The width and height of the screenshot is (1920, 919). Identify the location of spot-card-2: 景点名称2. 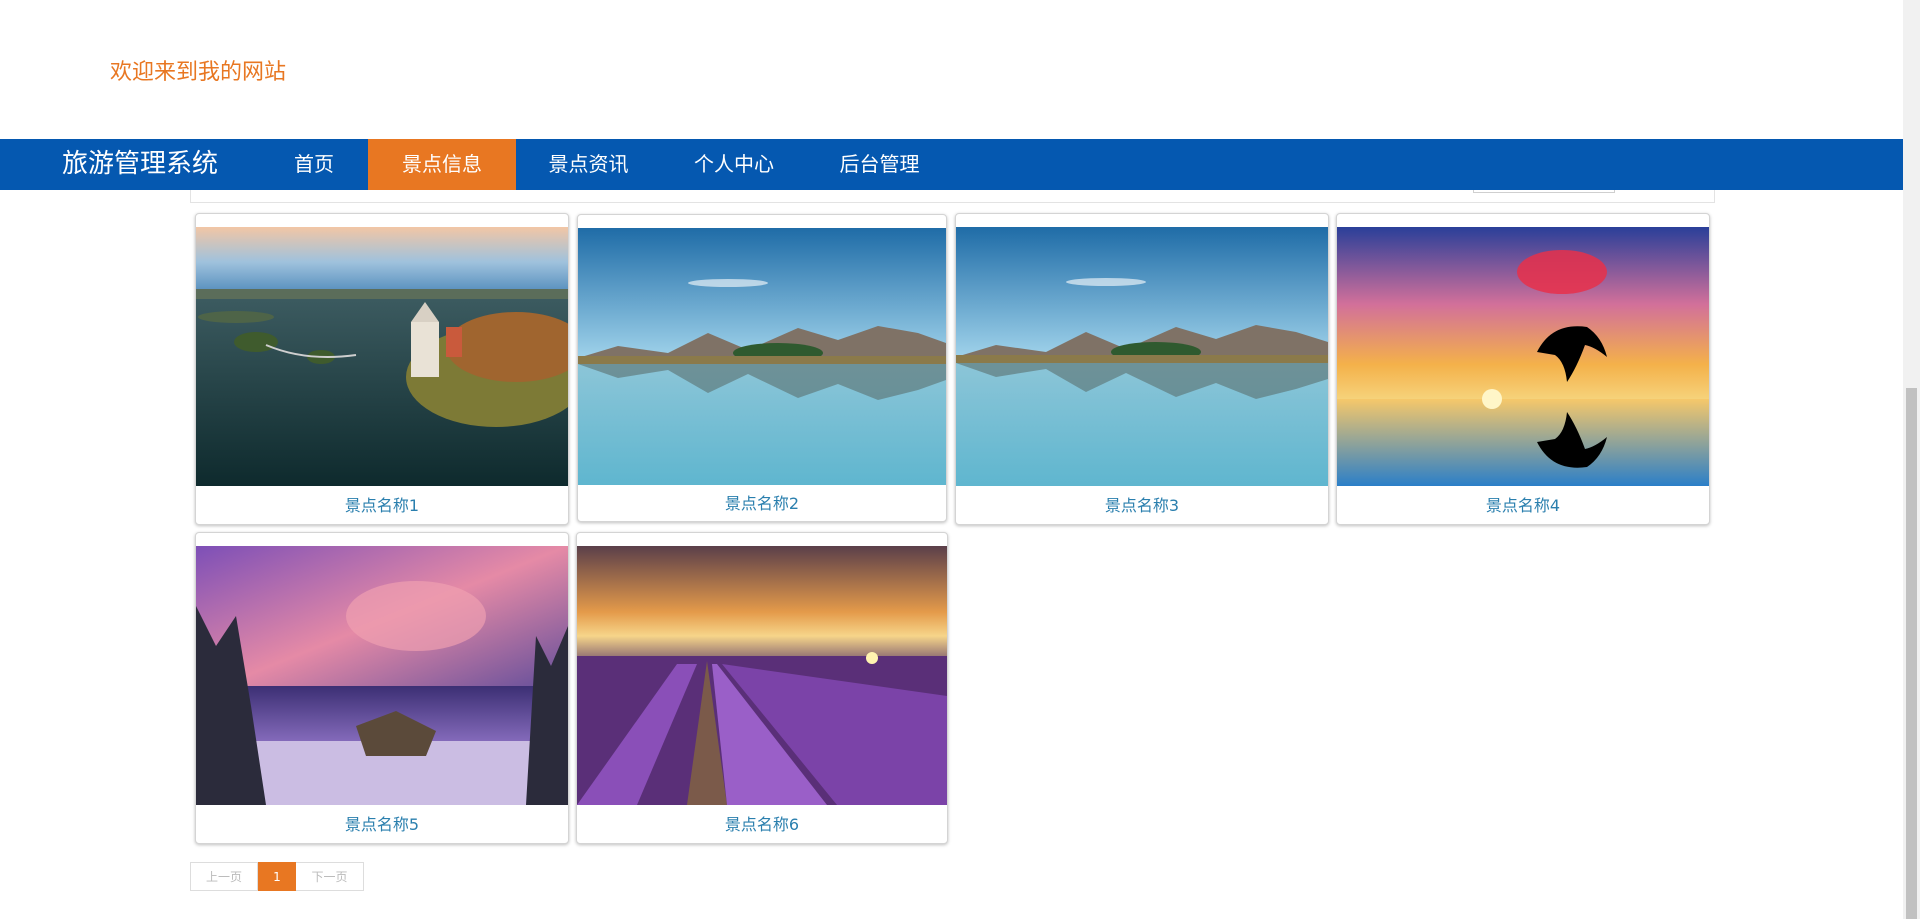
(762, 368).